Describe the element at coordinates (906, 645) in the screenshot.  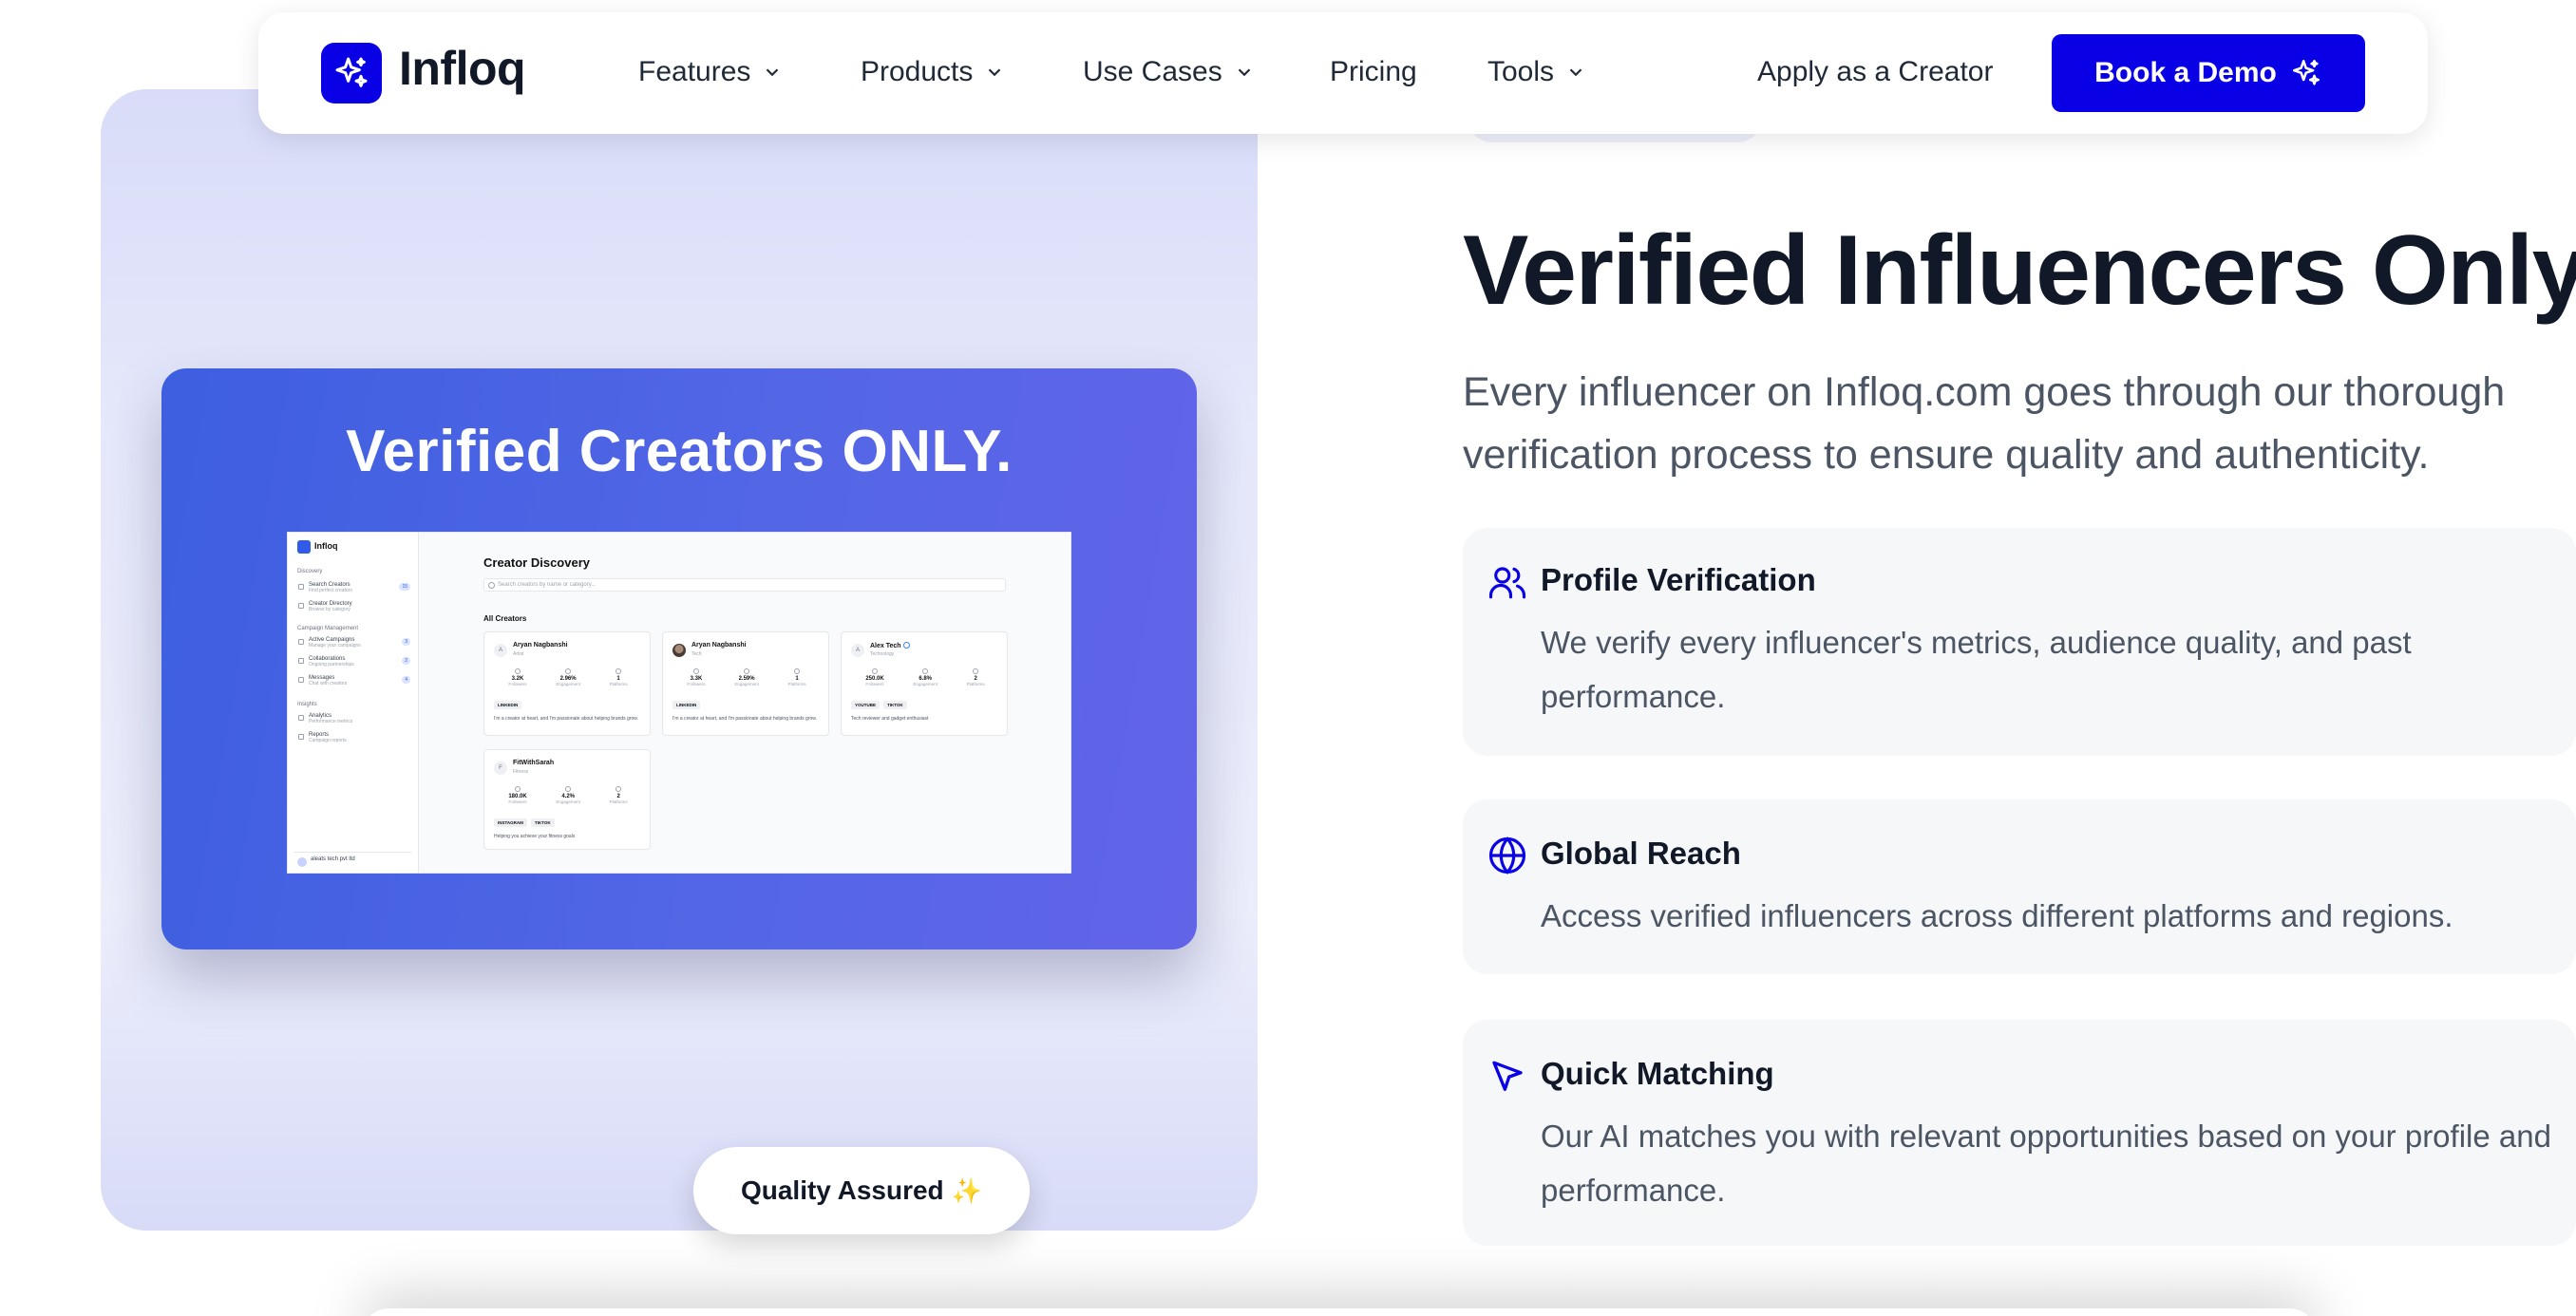
I see `verified-icon` at that location.